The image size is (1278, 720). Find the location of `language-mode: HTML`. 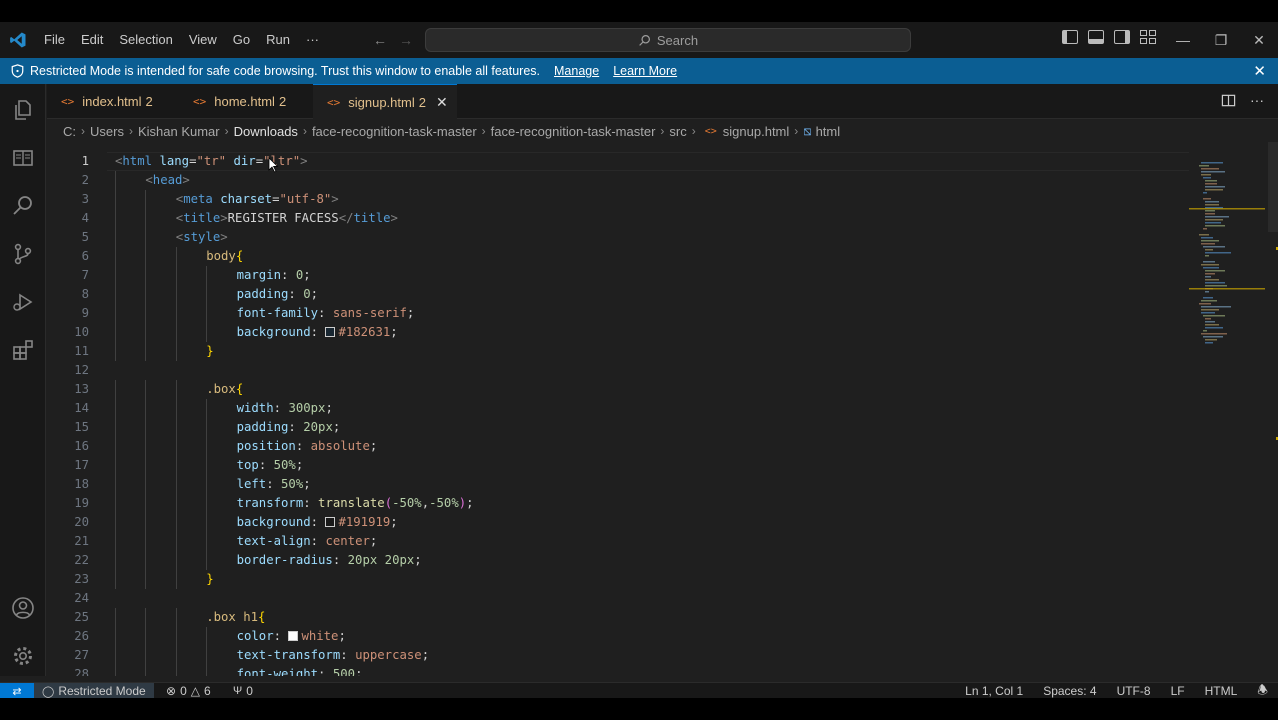

language-mode: HTML is located at coordinates (1221, 691).